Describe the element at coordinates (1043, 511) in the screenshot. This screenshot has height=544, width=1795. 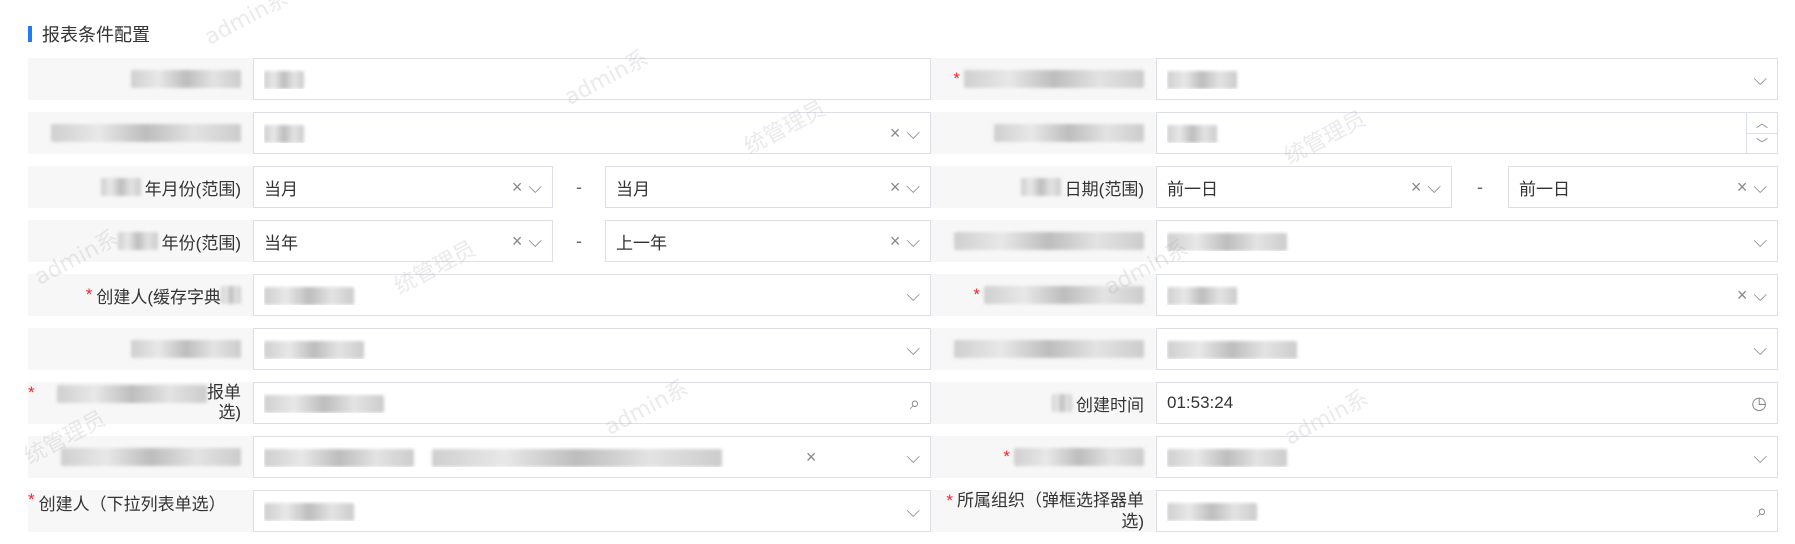
I see `field-label: * 所属组织（弹框选择器单 选)` at that location.